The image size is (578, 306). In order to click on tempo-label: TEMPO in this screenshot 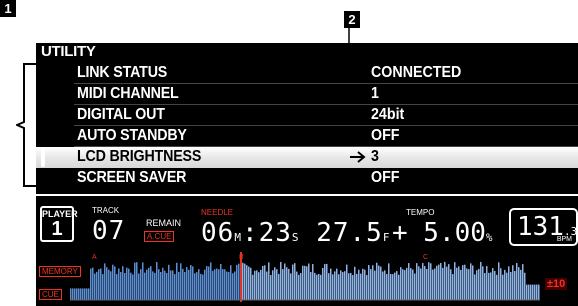, I will do `click(420, 212)`.